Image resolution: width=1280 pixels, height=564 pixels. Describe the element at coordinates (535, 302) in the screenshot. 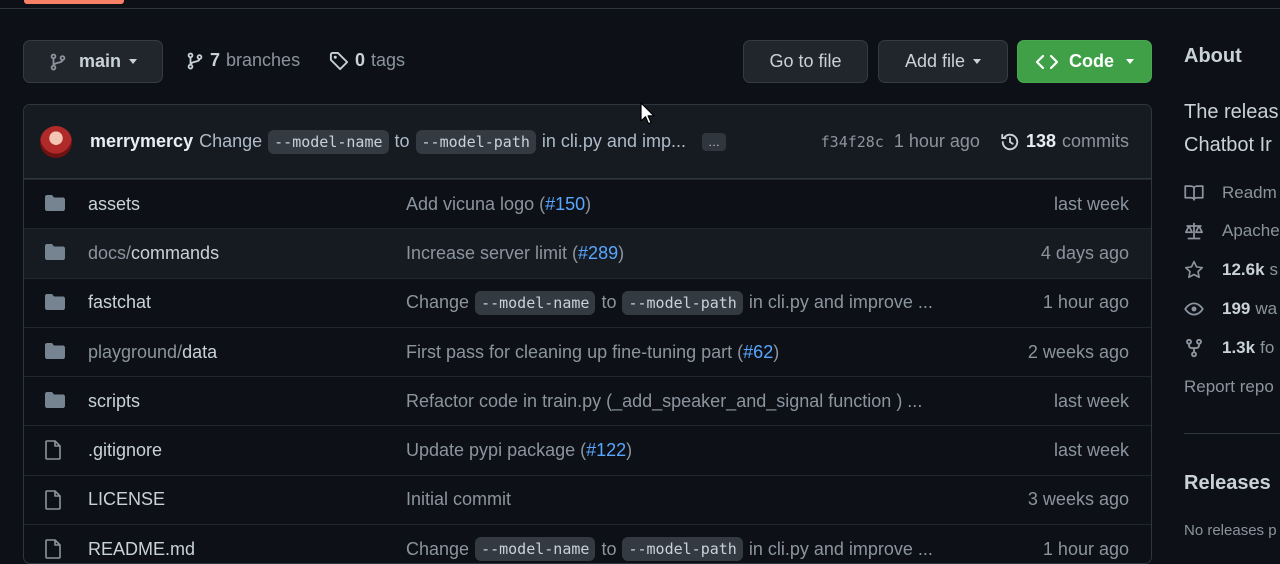

I see `row-code-token: --model-name` at that location.